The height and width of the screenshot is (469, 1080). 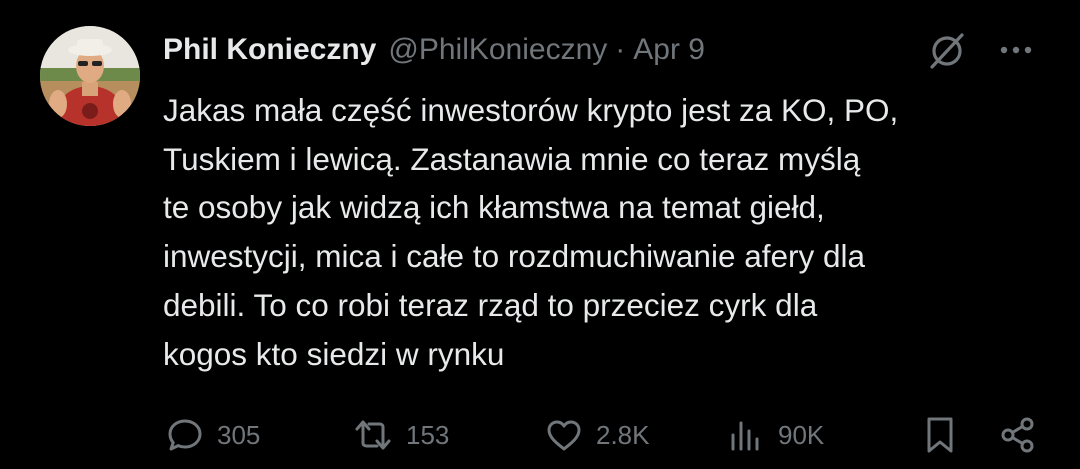 I want to click on like-button: 2.8K, so click(x=596, y=435).